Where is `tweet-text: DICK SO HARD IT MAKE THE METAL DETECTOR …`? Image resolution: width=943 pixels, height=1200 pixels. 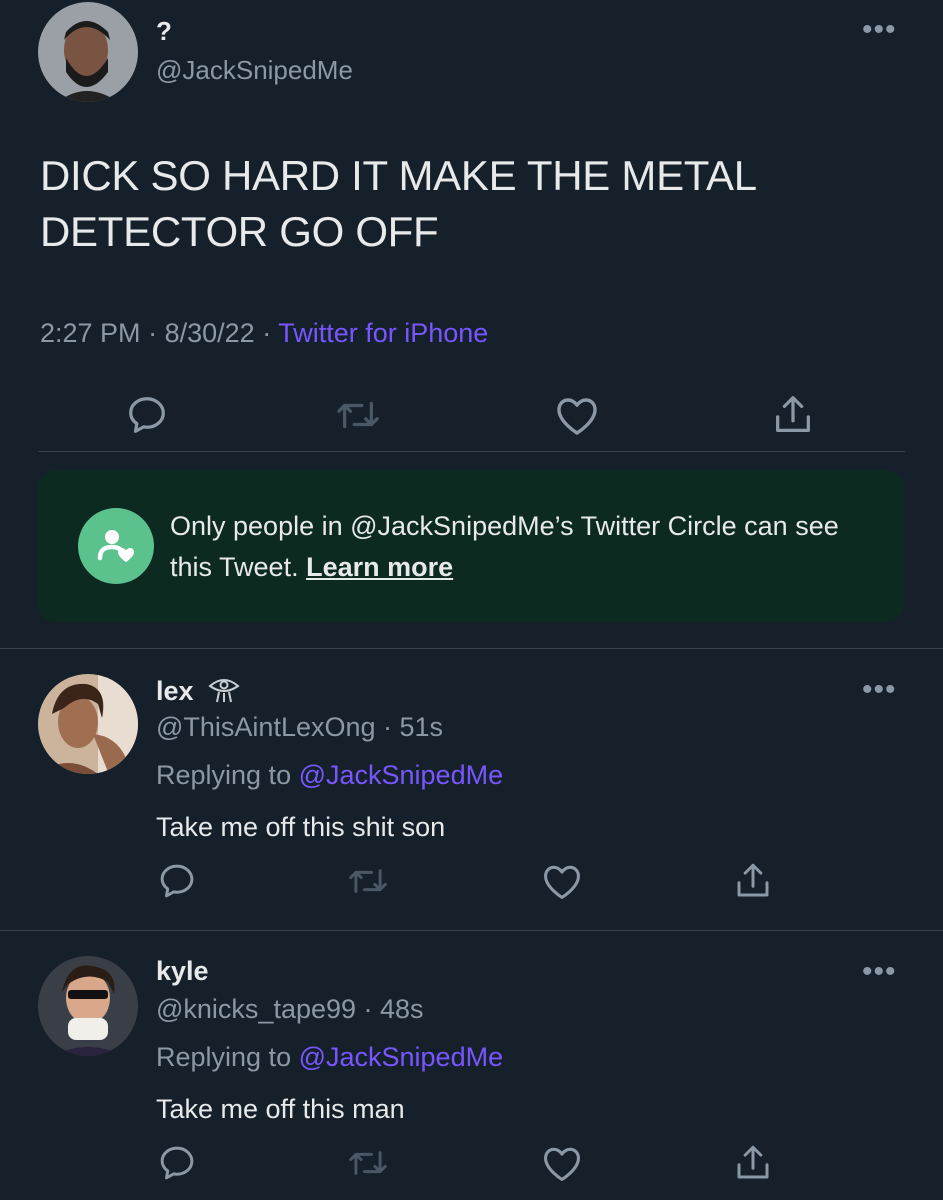 tweet-text: DICK SO HARD IT MAKE THE METAL DETECTOR … is located at coordinates (398, 203).